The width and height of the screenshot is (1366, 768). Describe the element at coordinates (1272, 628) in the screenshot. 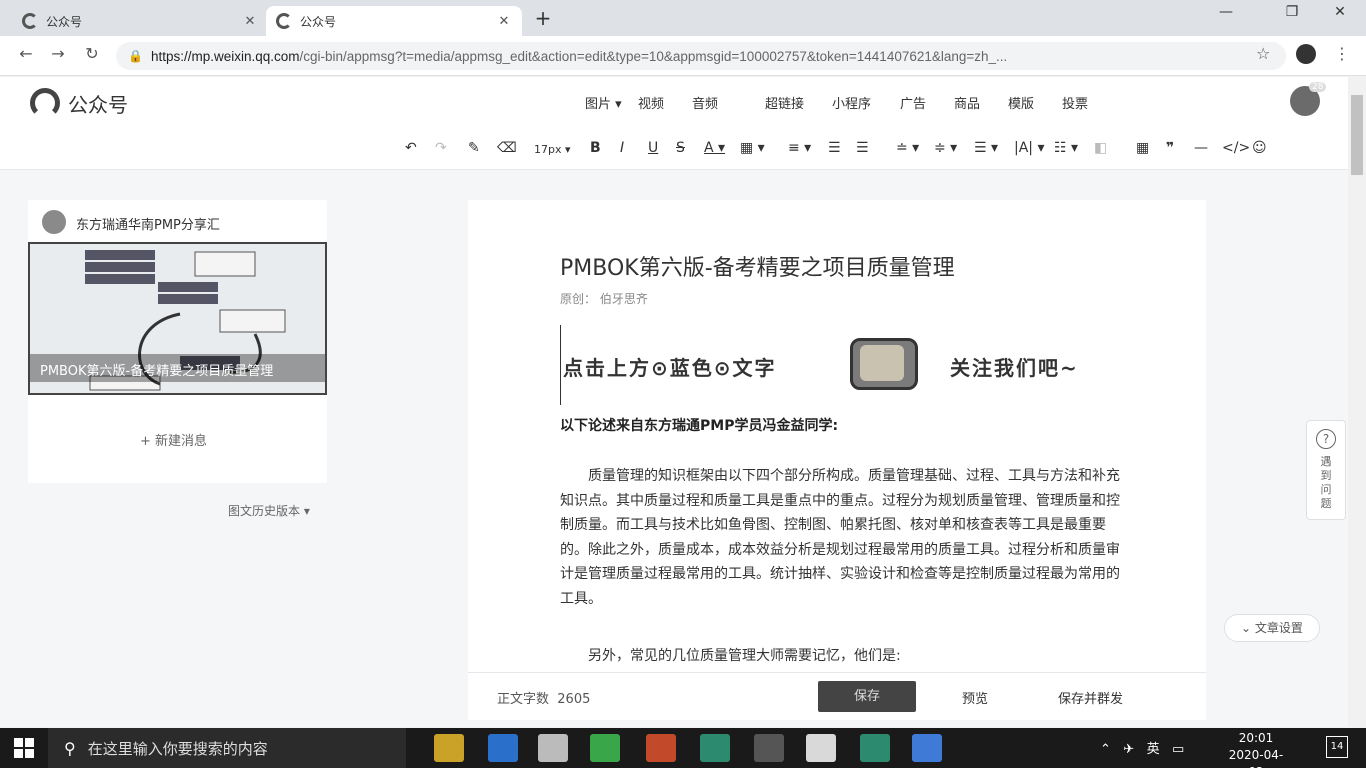

I see `article-settings-button: ⌄ 文章设置` at that location.